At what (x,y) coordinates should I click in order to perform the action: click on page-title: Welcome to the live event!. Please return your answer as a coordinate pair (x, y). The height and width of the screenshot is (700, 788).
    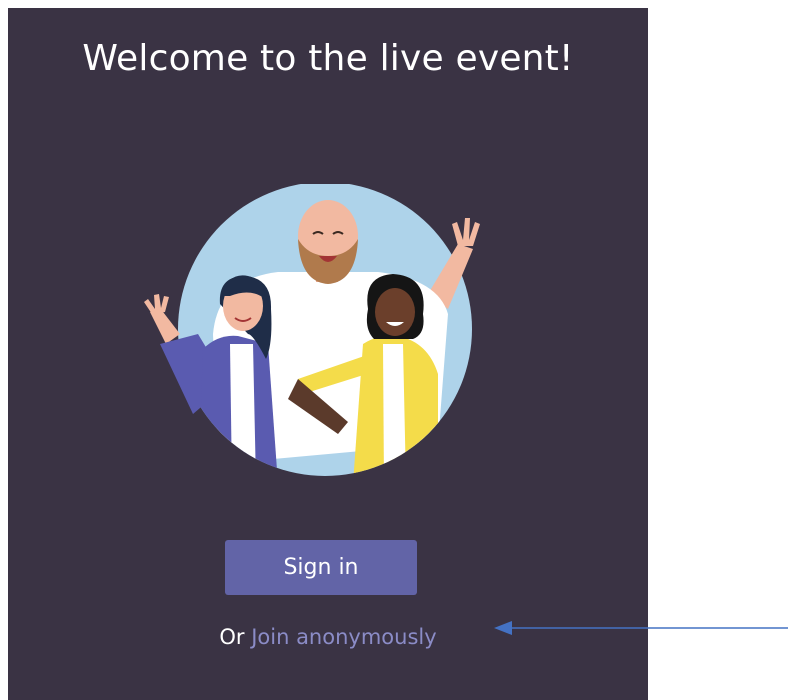
    Looking at the image, I should click on (328, 58).